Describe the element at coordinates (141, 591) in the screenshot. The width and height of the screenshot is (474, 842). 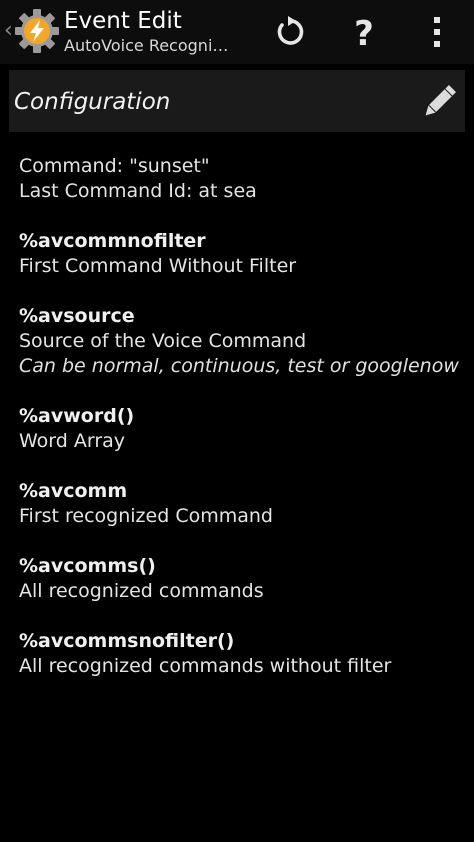
I see `variable-description: All recognized commands` at that location.